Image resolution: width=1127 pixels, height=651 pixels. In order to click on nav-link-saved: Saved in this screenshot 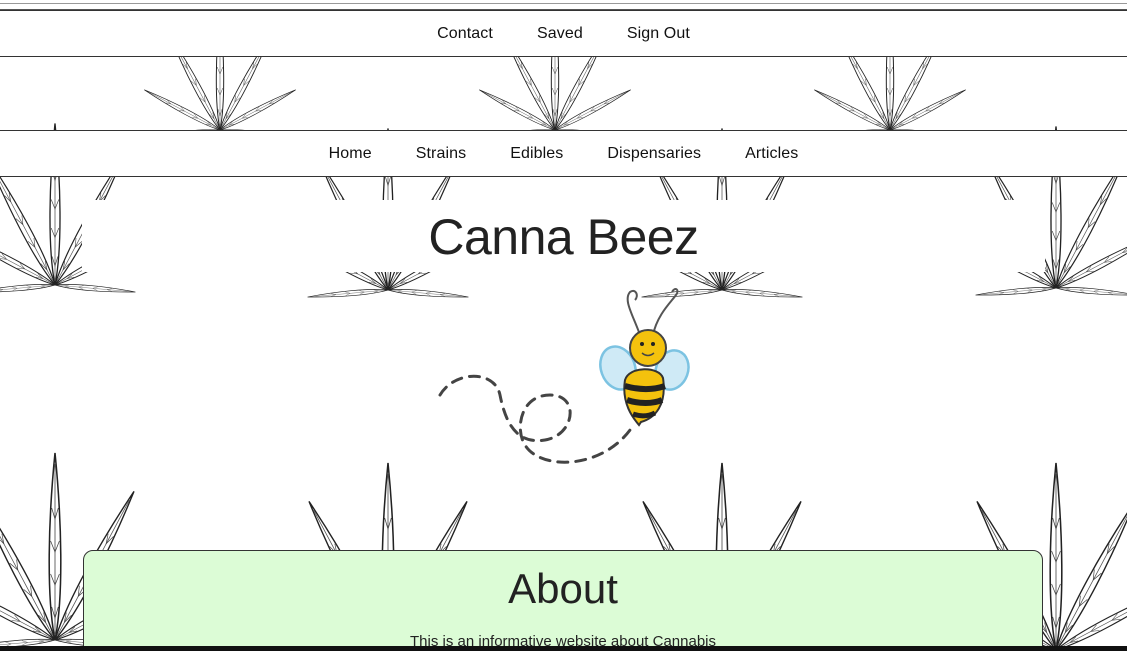, I will do `click(560, 34)`.